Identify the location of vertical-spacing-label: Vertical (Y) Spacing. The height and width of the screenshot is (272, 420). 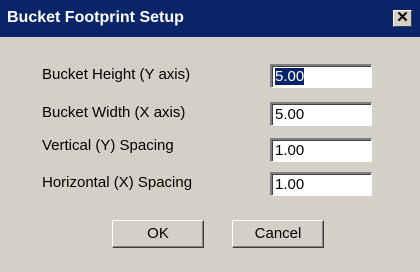
(108, 145).